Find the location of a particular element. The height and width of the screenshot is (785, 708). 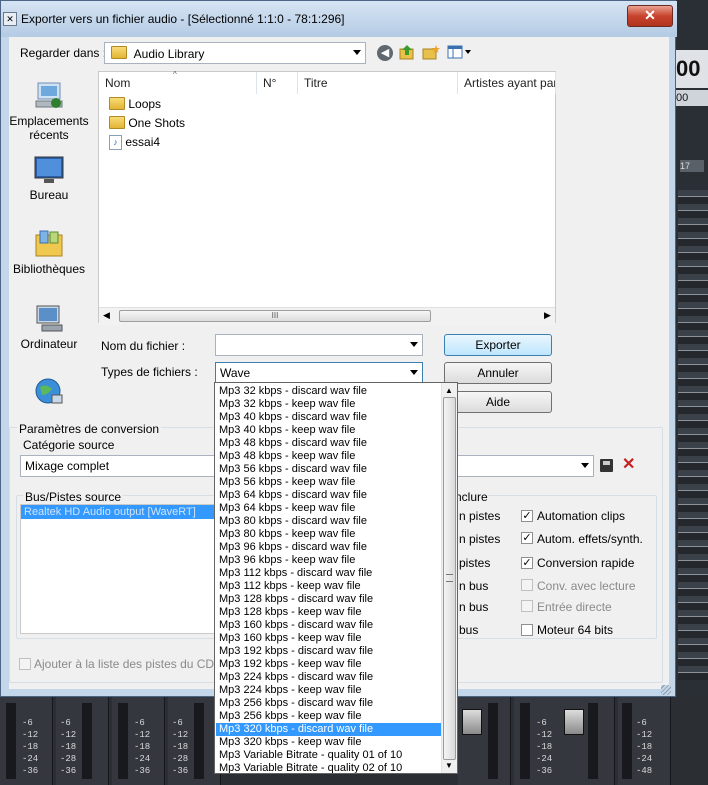

dropdown-option: Mp3 64 kbps - discard wav file is located at coordinates (328, 495).